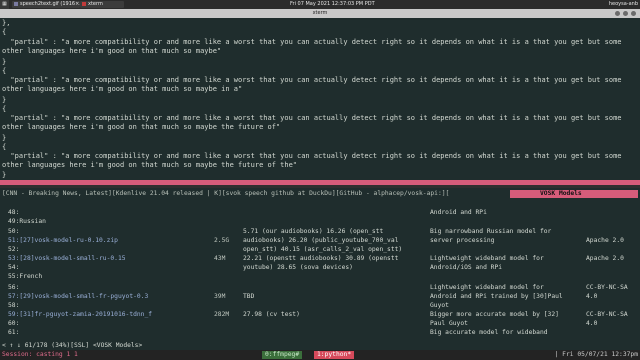  What do you see at coordinates (625, 13) in the screenshot?
I see `maximize-icon` at bounding box center [625, 13].